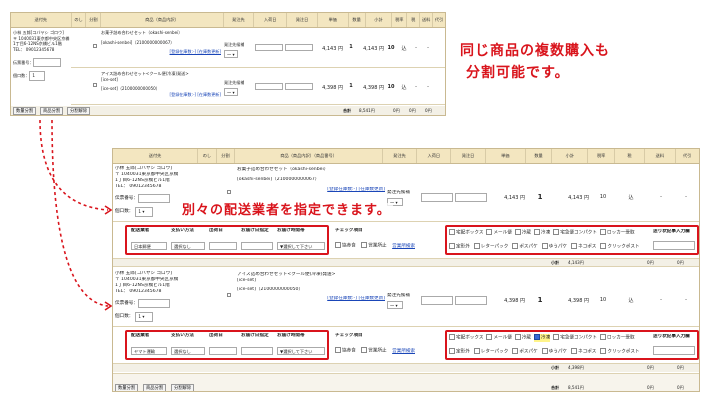 This screenshot has height=404, width=720. I want to click on slip-label: 伝票番号：, so click(126, 303).